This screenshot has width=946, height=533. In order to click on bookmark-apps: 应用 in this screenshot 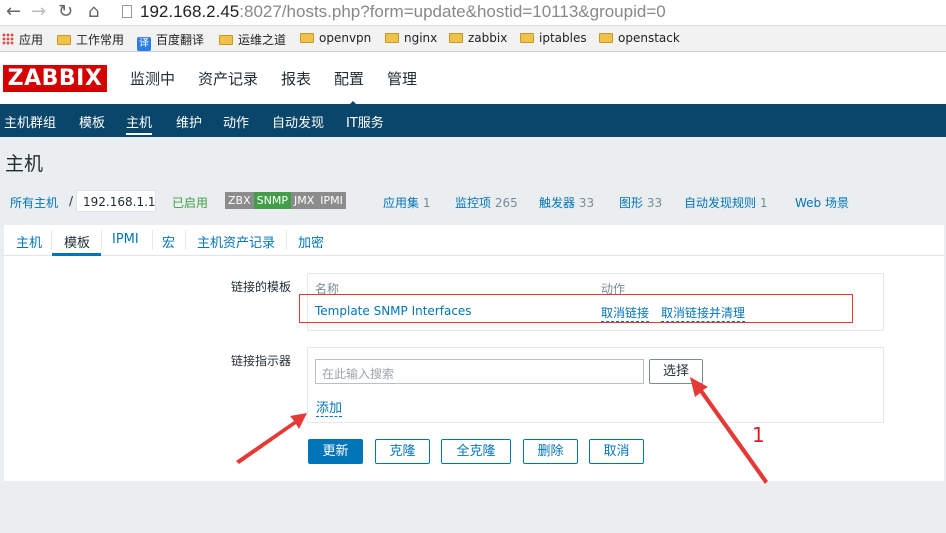, I will do `click(22, 39)`.